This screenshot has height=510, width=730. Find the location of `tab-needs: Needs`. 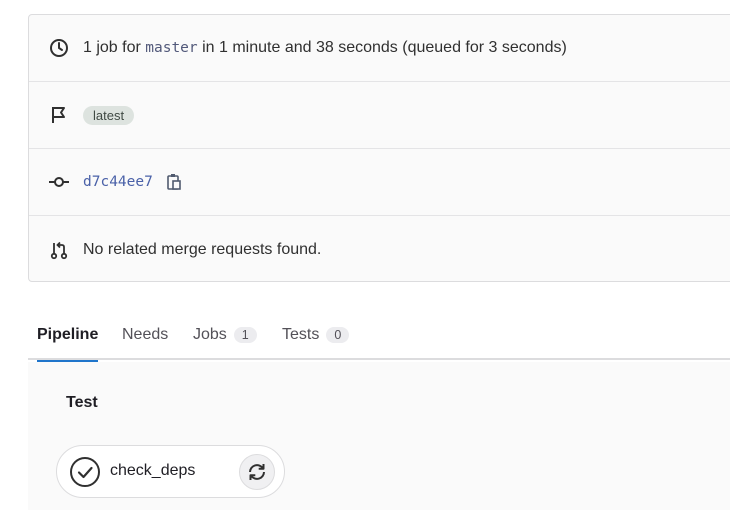

tab-needs: Needs is located at coordinates (145, 335).